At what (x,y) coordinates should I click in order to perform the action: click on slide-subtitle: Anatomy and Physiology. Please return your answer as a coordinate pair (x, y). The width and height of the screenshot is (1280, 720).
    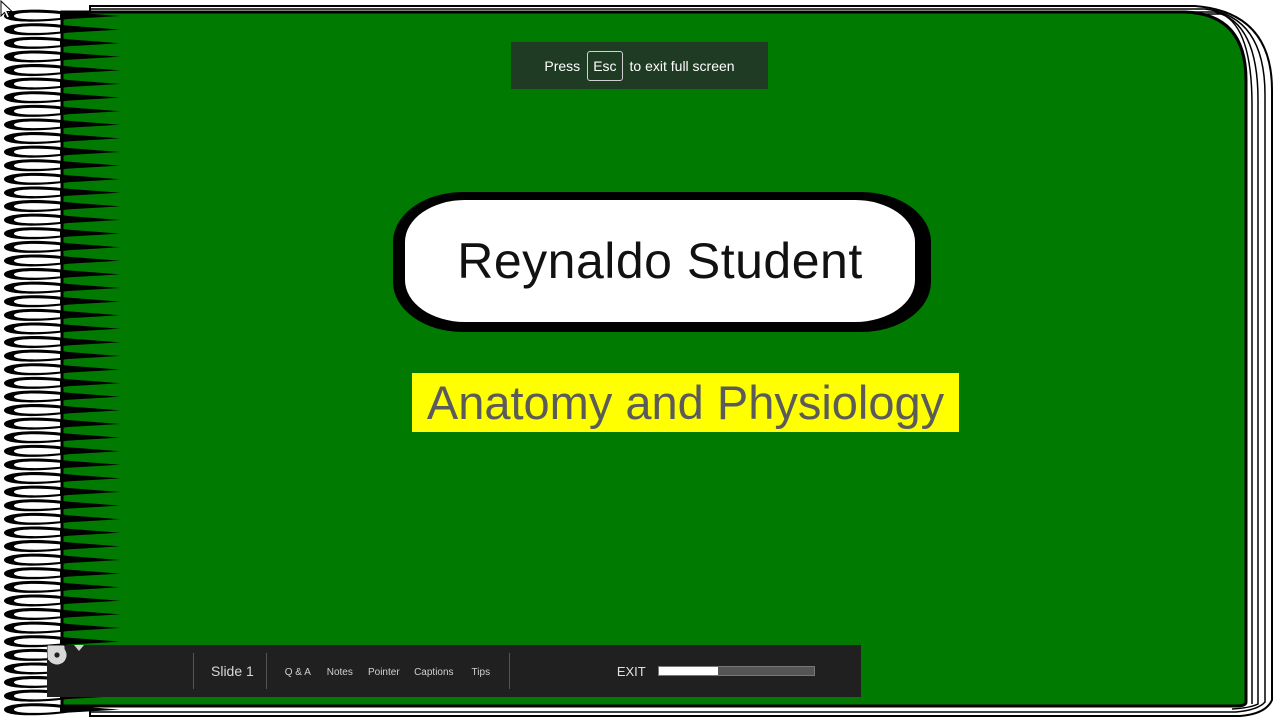
    Looking at the image, I should click on (685, 402).